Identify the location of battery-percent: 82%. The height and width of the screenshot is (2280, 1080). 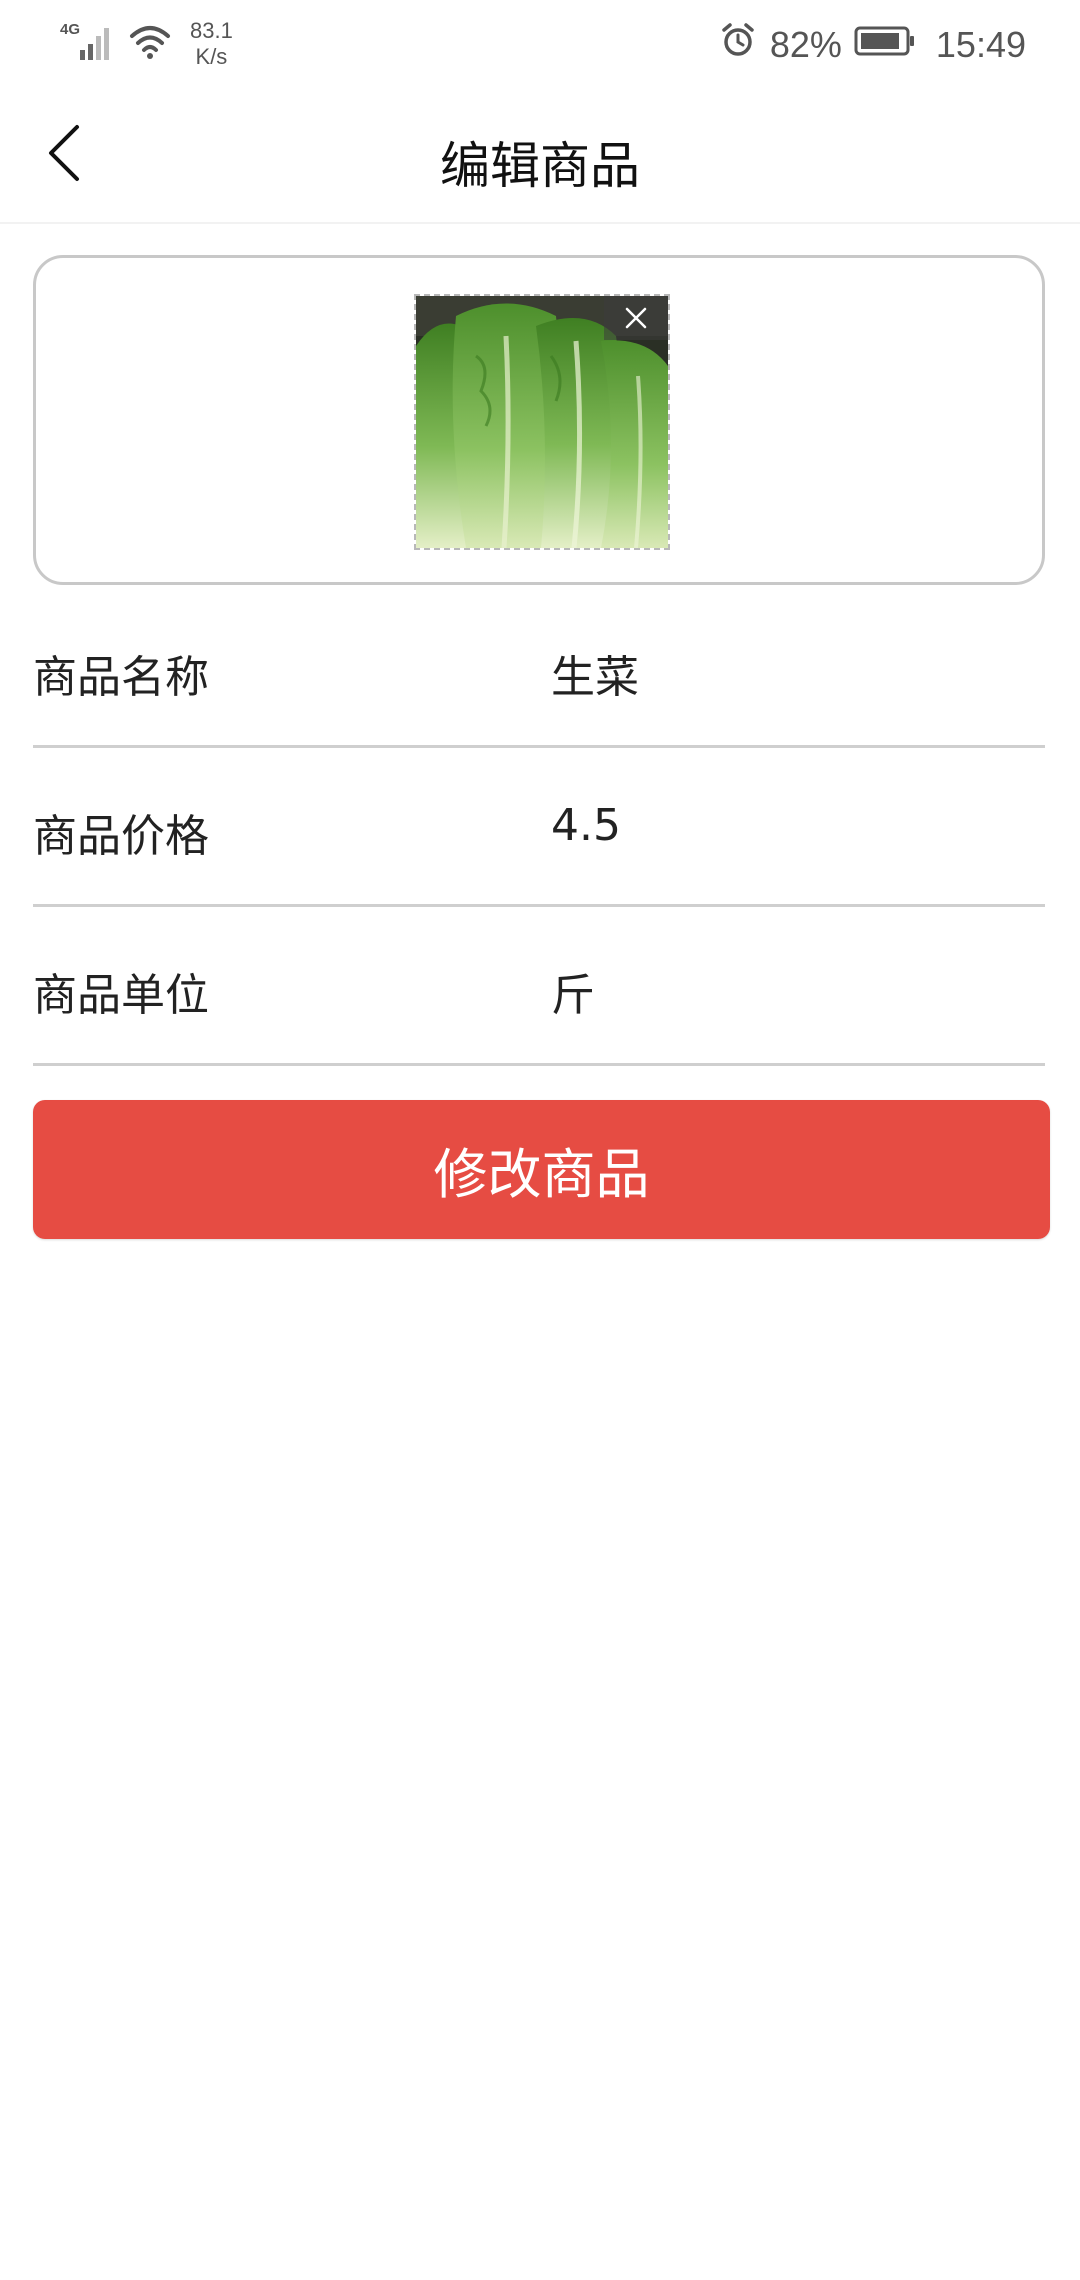
(805, 44).